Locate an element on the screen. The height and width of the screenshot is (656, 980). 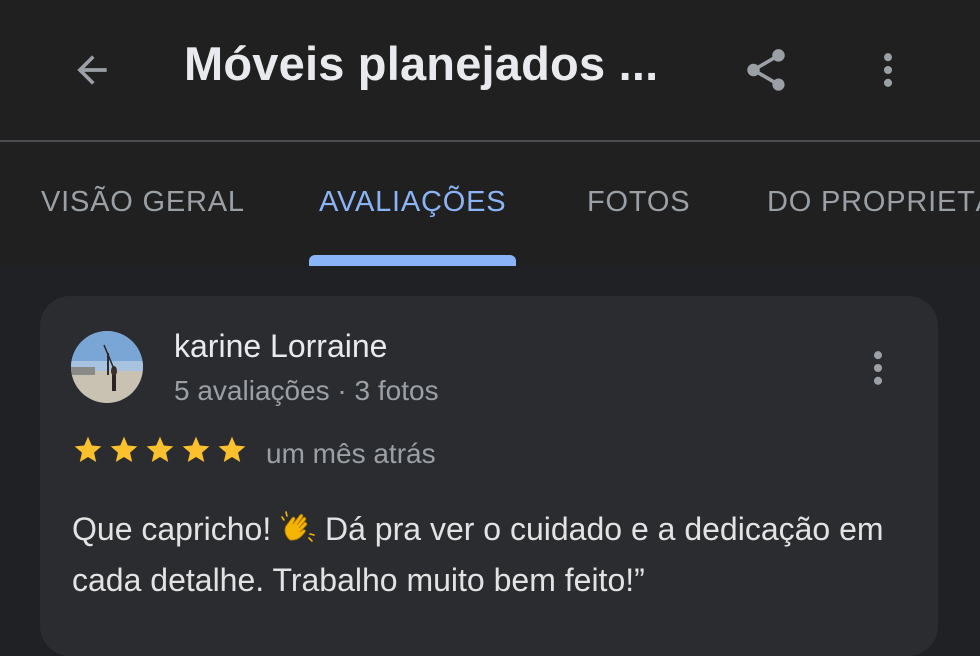
tab-overview: VISÃO GERAL is located at coordinates (143, 202).